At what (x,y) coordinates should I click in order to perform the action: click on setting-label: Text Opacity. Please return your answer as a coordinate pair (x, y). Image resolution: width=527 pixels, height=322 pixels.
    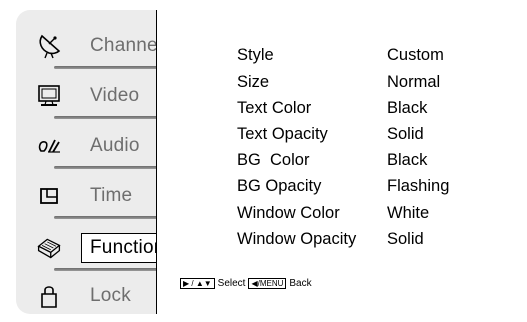
    Looking at the image, I should click on (282, 133).